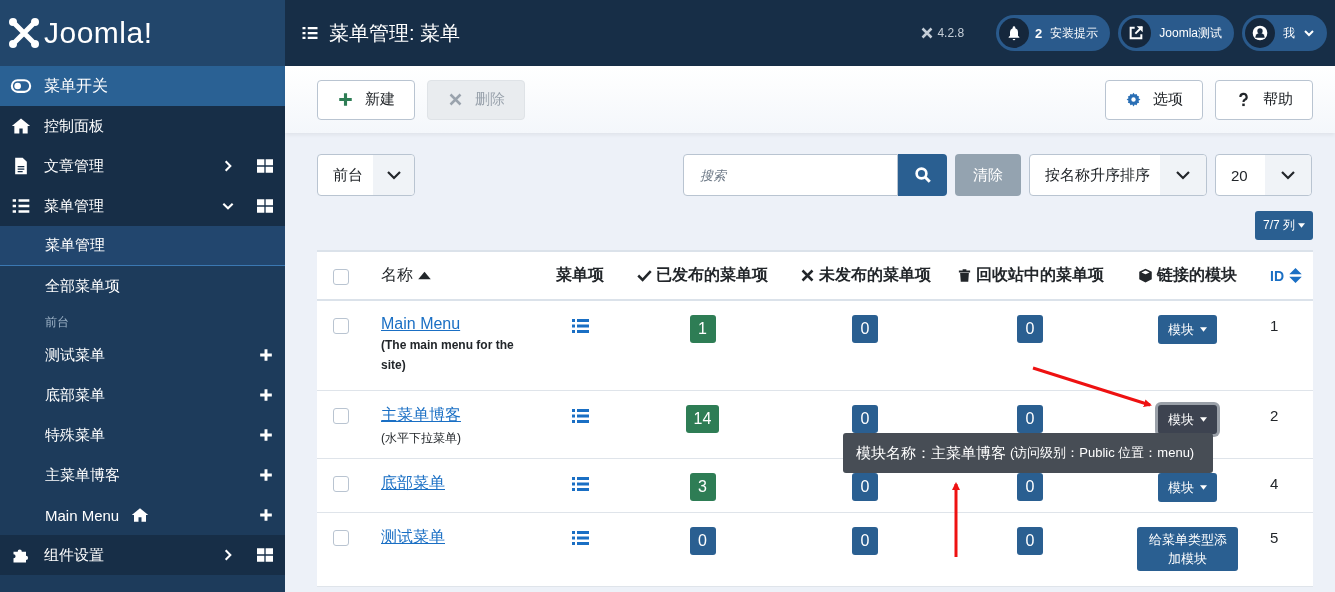 This screenshot has width=1335, height=592. I want to click on ordering-select: 按名称升序排序, so click(1118, 175).